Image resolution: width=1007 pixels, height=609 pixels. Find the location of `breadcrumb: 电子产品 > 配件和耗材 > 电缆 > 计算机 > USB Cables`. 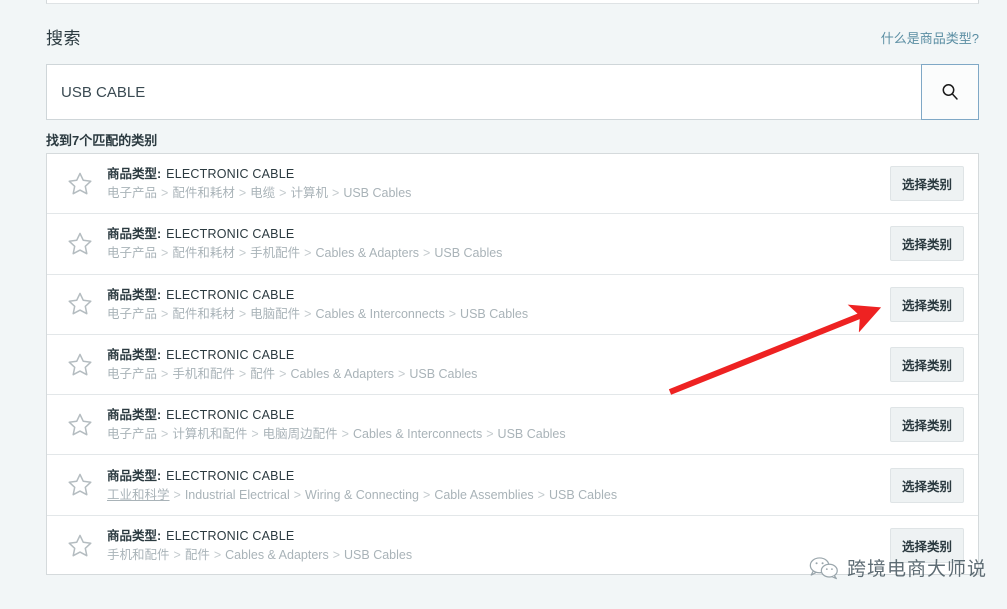

breadcrumb: 电子产品 > 配件和耗材 > 电缆 > 计算机 > USB Cables is located at coordinates (498, 193).